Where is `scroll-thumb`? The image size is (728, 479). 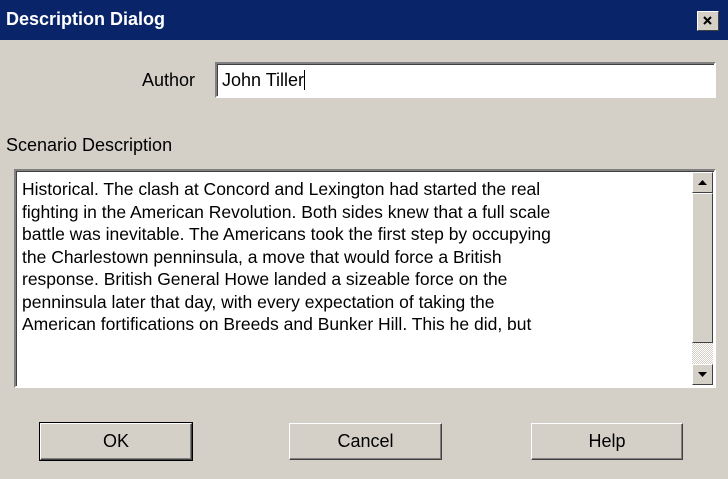 scroll-thumb is located at coordinates (702, 268).